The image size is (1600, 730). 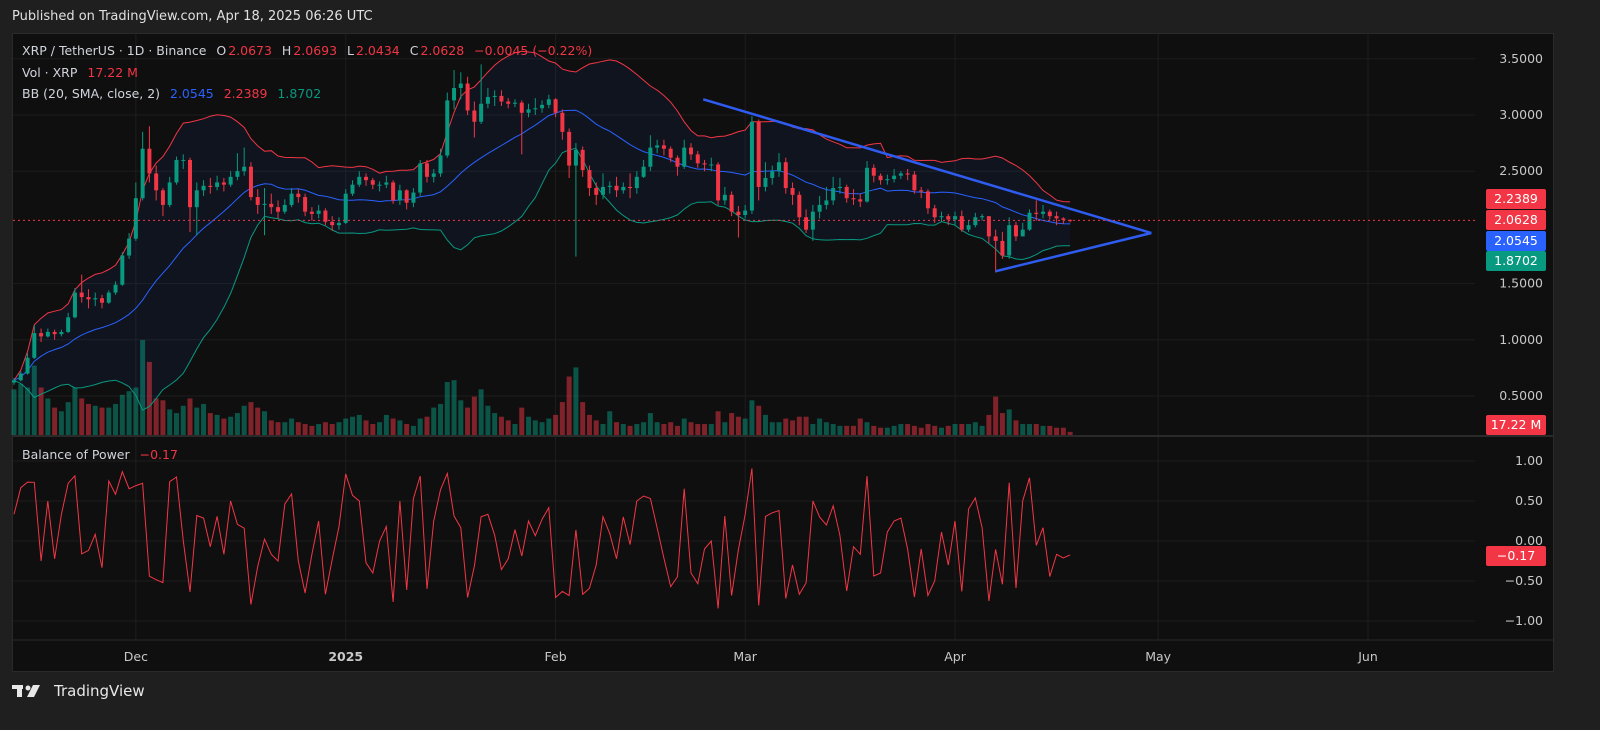 I want to click on symbol-title: XRP / TetherUS · 1D · Binance, so click(x=114, y=50).